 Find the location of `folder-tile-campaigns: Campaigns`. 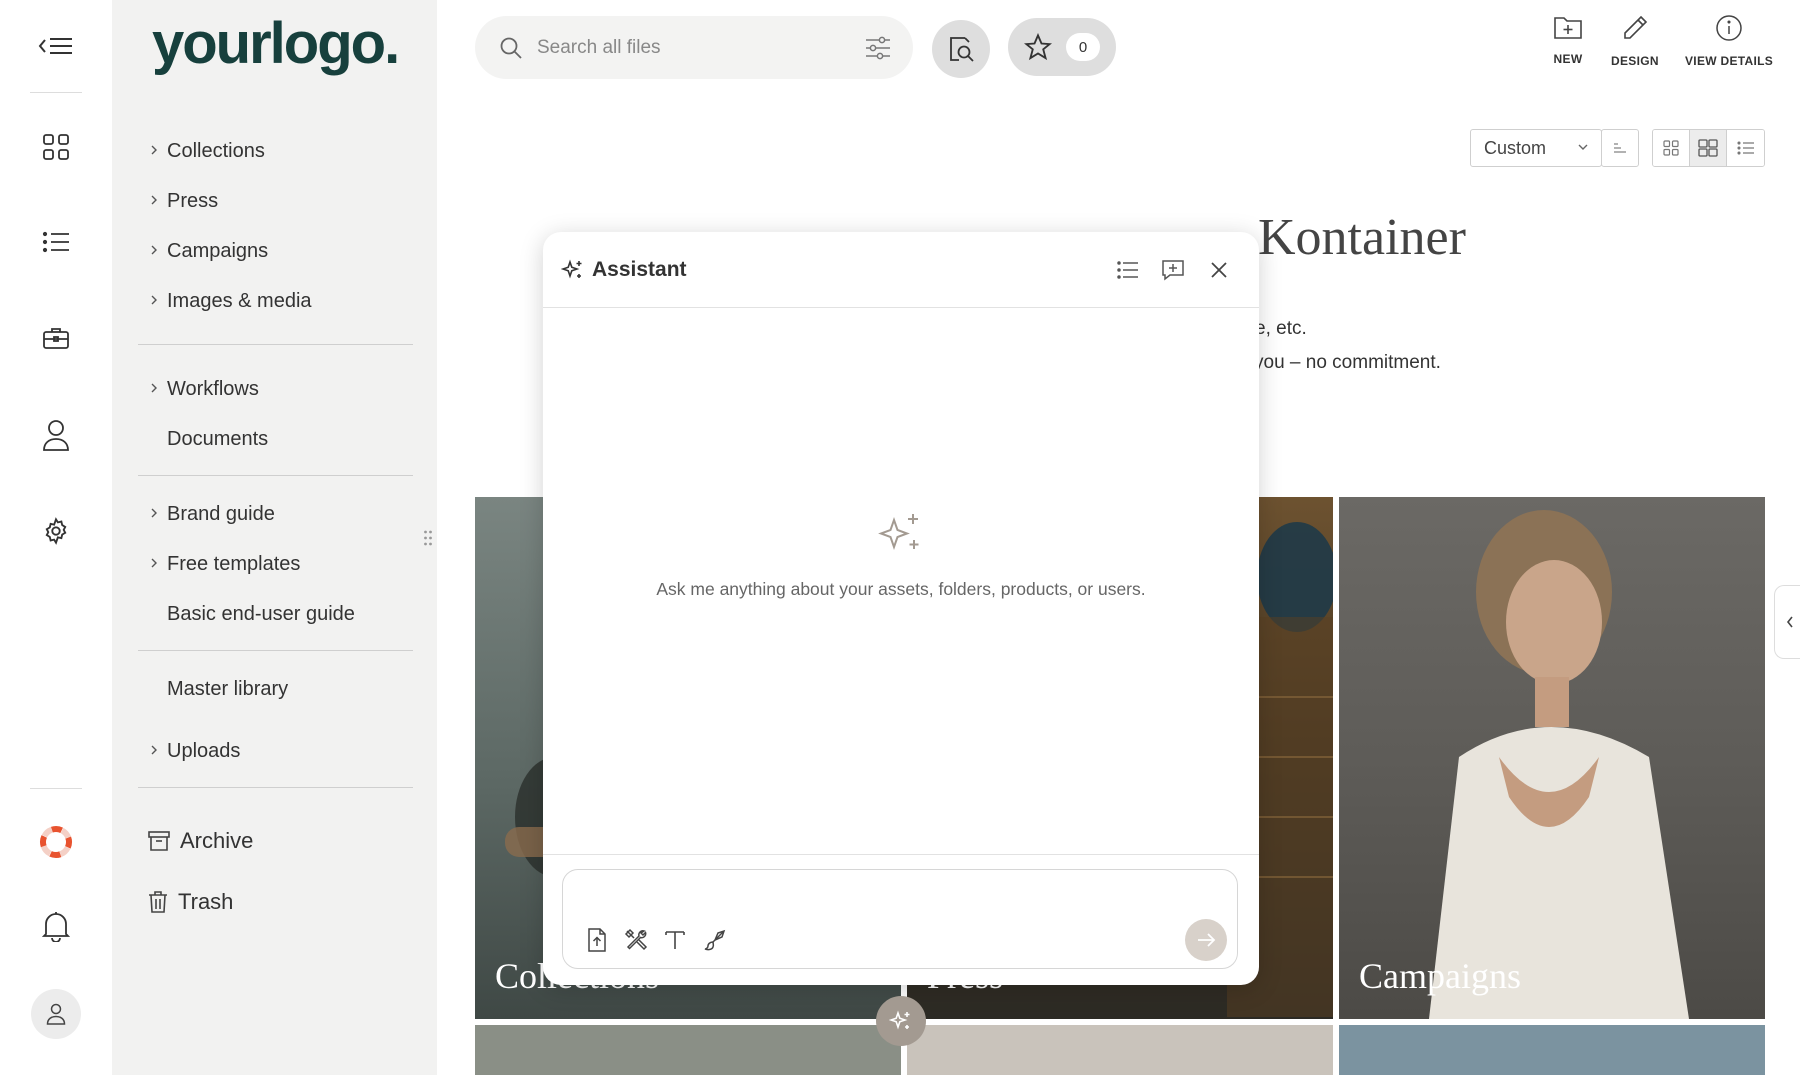

folder-tile-campaigns: Campaigns is located at coordinates (1552, 758).